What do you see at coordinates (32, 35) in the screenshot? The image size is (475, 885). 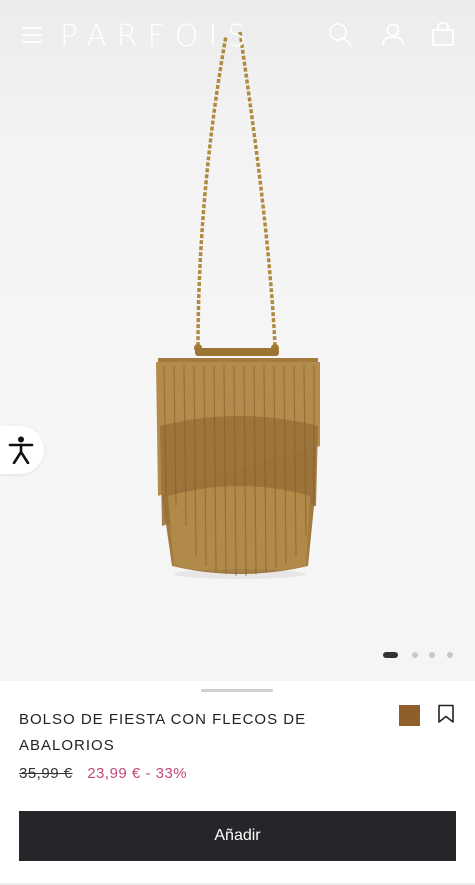 I see `hamburger-icon` at bounding box center [32, 35].